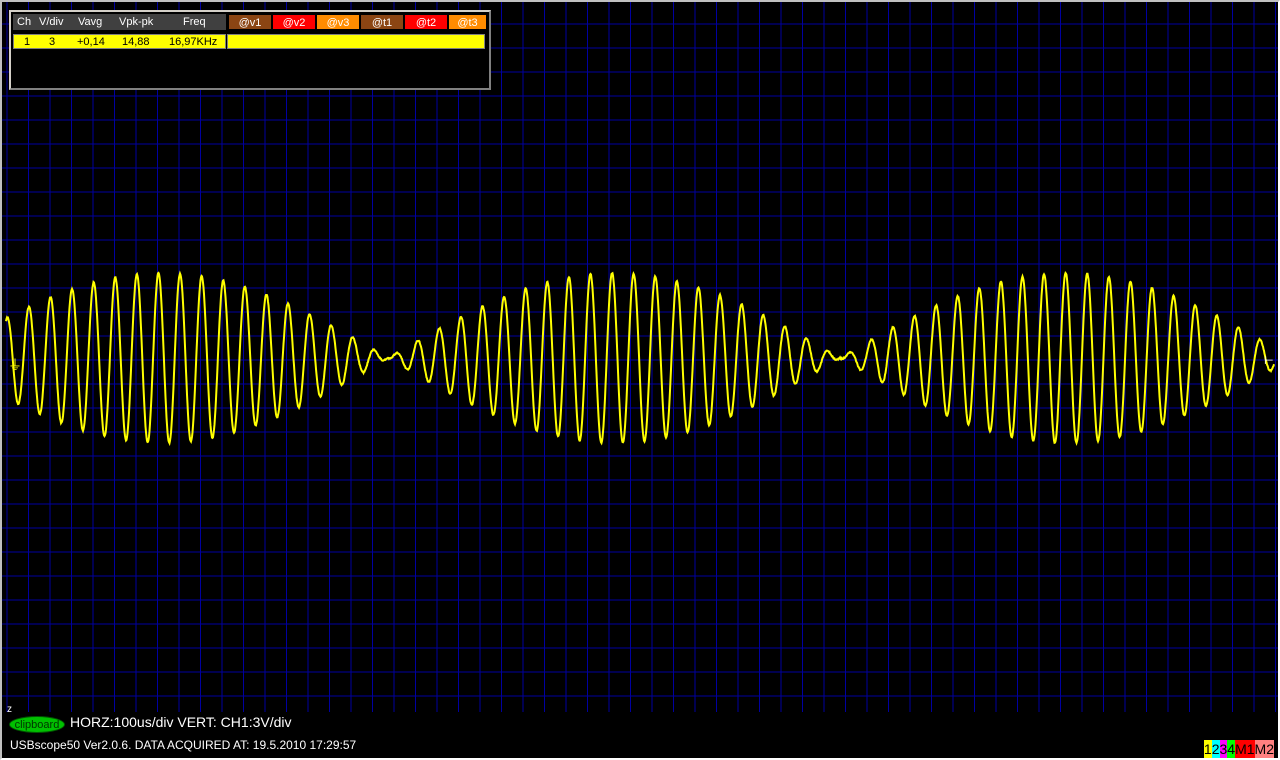 Image resolution: width=1280 pixels, height=760 pixels. What do you see at coordinates (181, 722) in the screenshot?
I see `timebase-label: HORZ:100us/div VERT: CH1:3V/div` at bounding box center [181, 722].